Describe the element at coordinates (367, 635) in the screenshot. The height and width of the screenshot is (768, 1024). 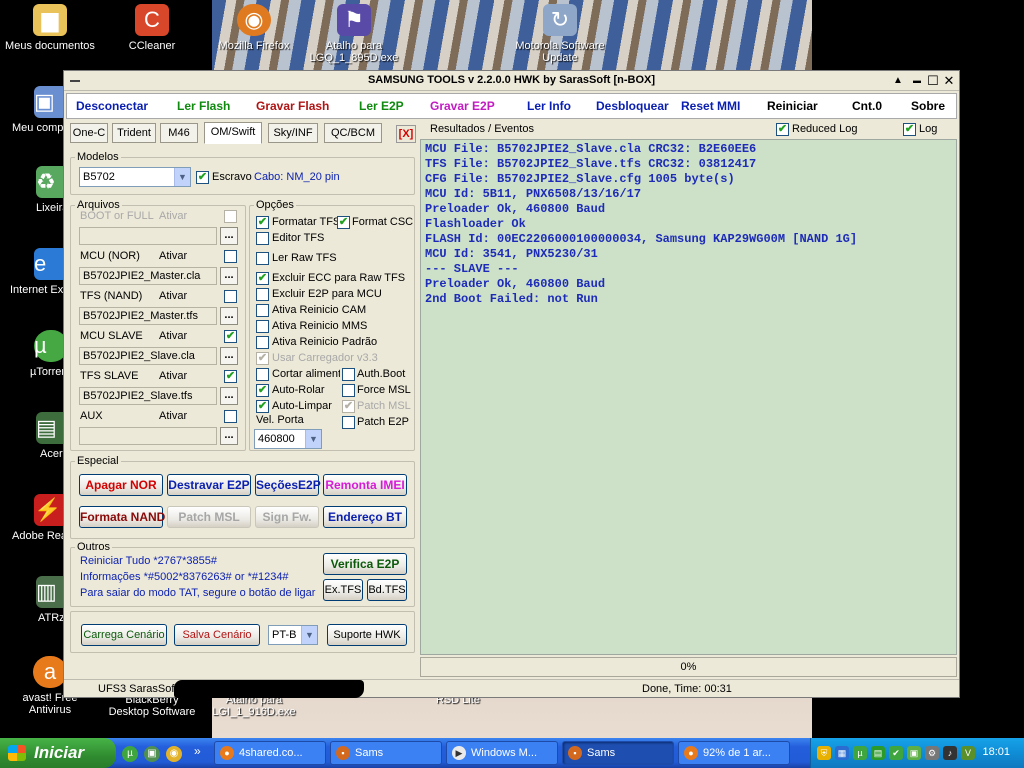
I see `suporte-hwk-button: Suporte HWK` at that location.